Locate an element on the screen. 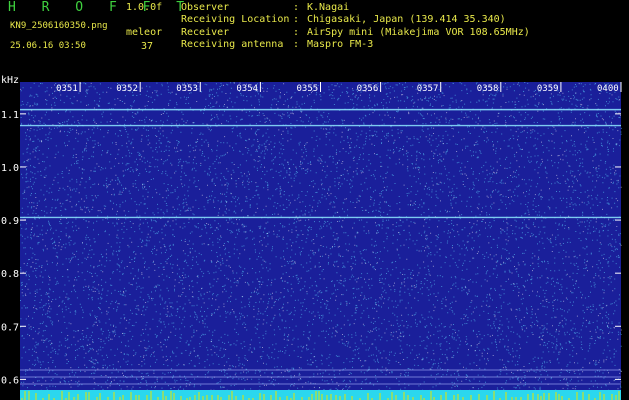 The height and width of the screenshot is (400, 629). info-value: Maspro FM-3 is located at coordinates (340, 44).